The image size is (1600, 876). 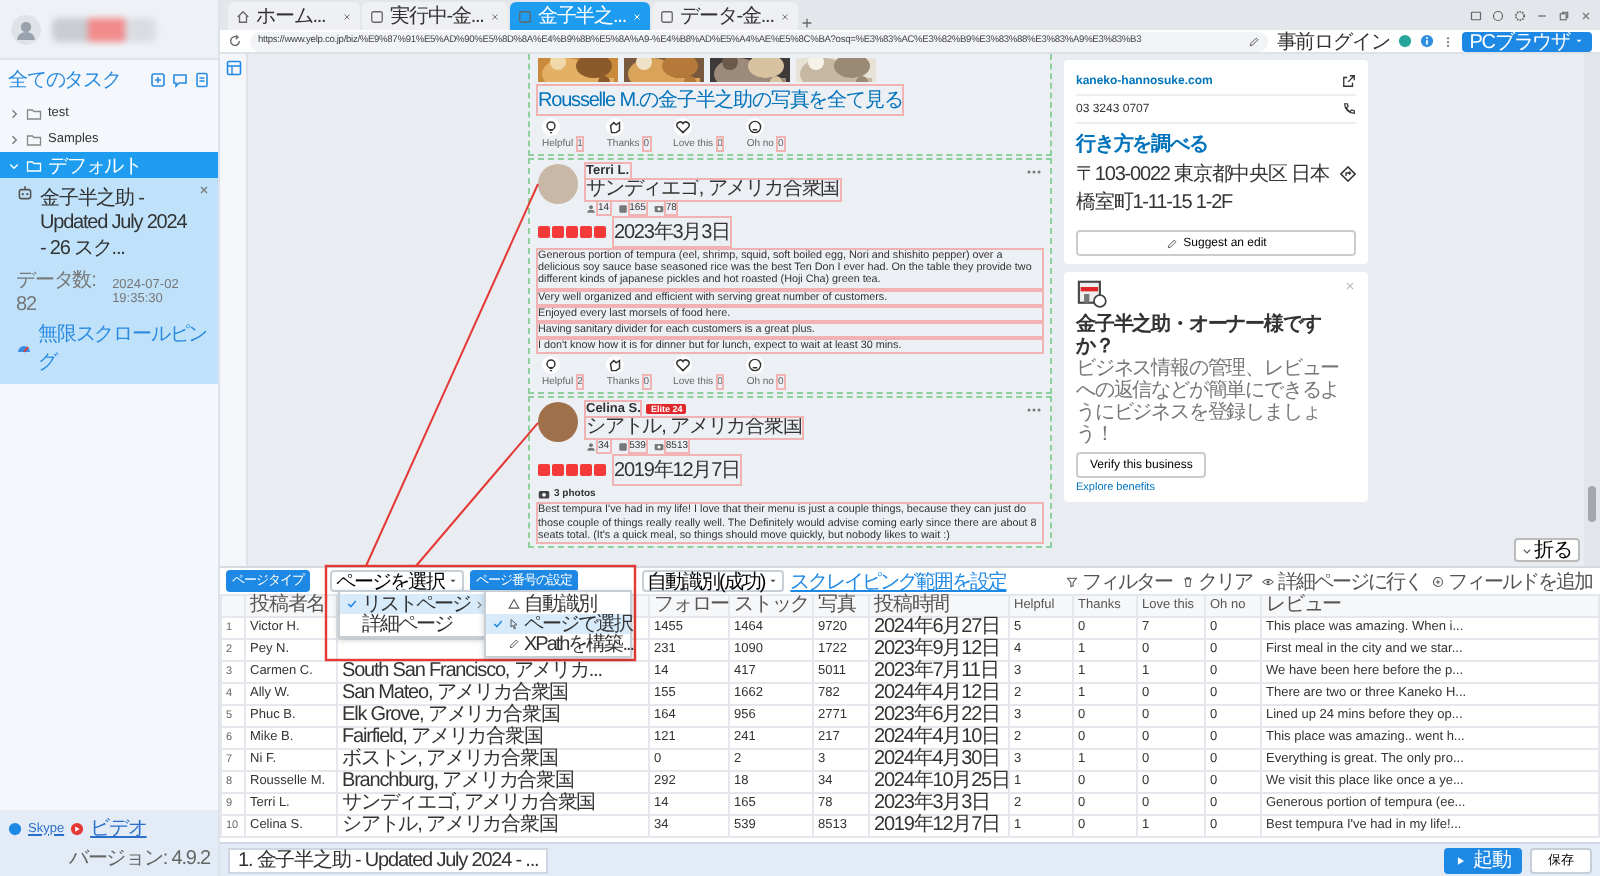 I want to click on table-icon, so click(x=233, y=68).